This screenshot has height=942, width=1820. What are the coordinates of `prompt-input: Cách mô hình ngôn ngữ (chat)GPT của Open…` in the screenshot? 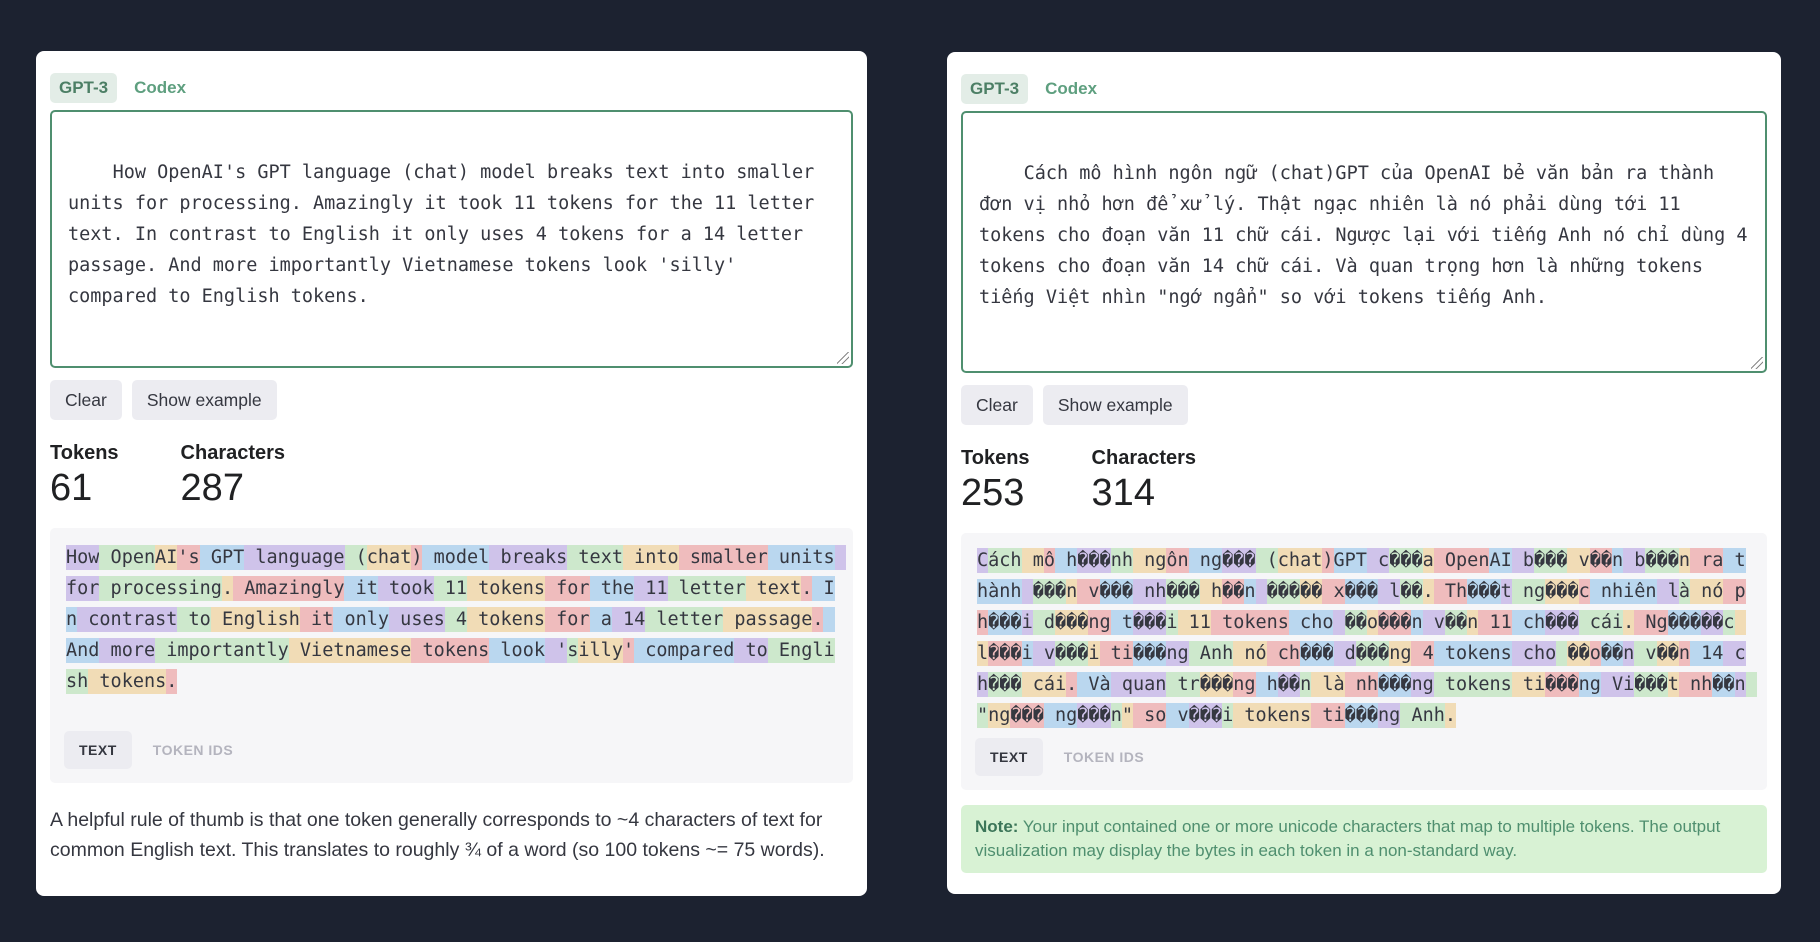 It's located at (1364, 242).